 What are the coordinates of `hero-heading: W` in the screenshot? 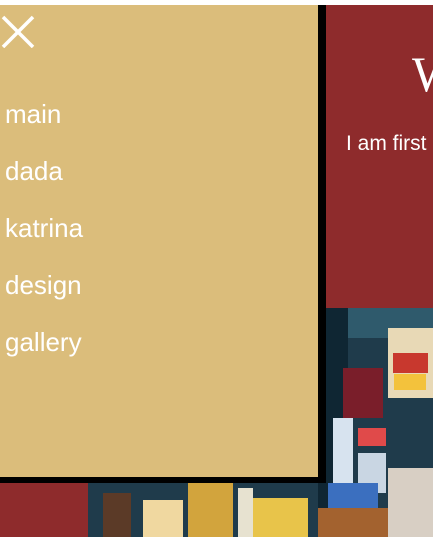 It's located at (422, 74).